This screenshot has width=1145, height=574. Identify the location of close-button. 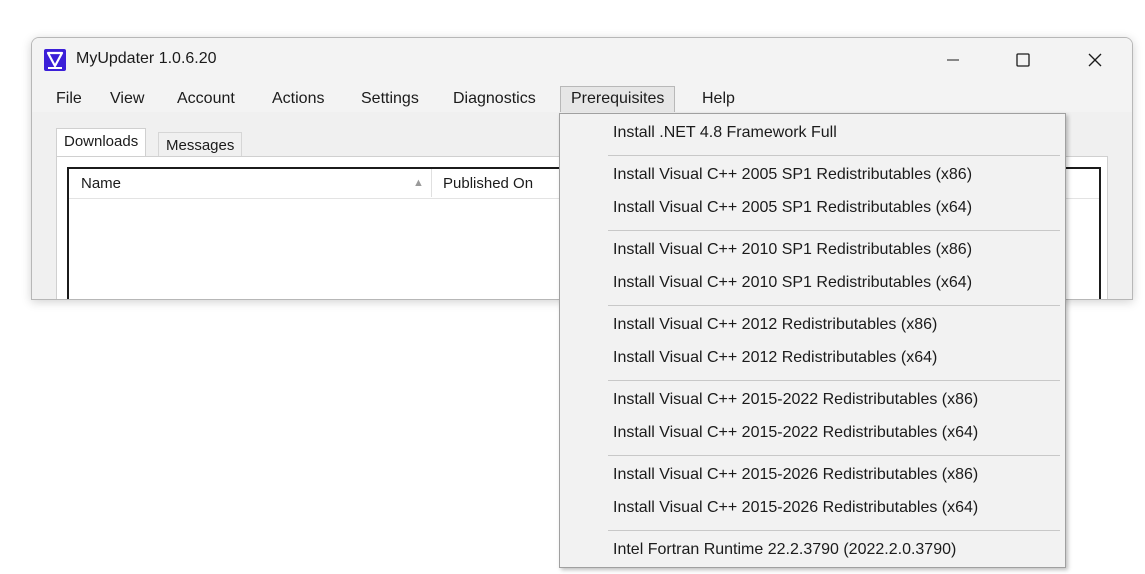
(1095, 60).